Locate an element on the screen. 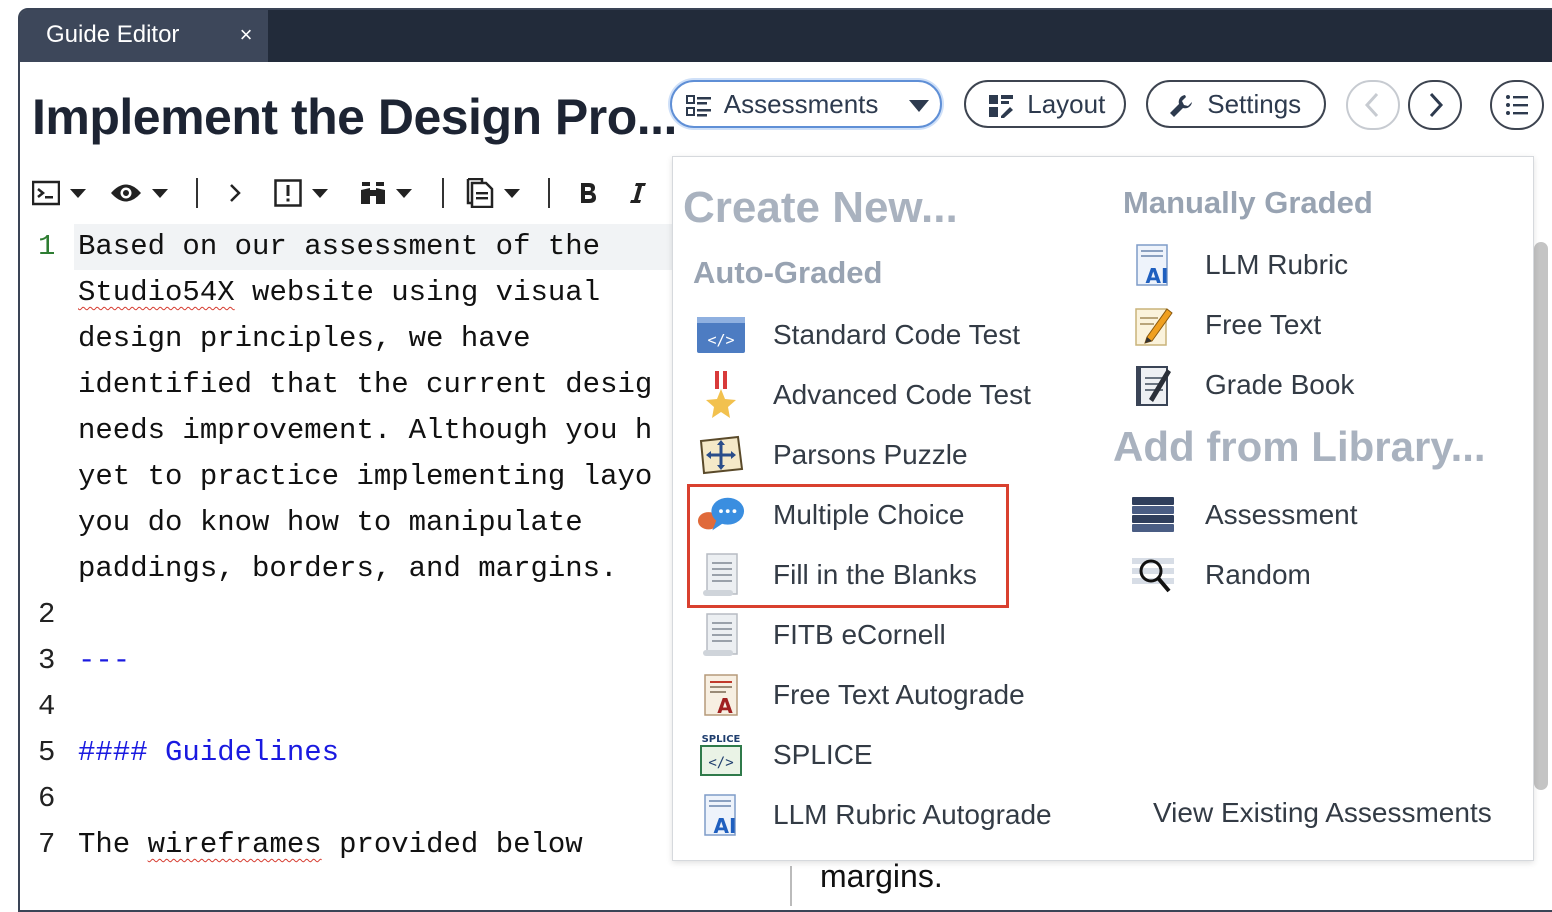 The height and width of the screenshot is (912, 1552). code-line: Studio54X website using visual is located at coordinates (339, 292).